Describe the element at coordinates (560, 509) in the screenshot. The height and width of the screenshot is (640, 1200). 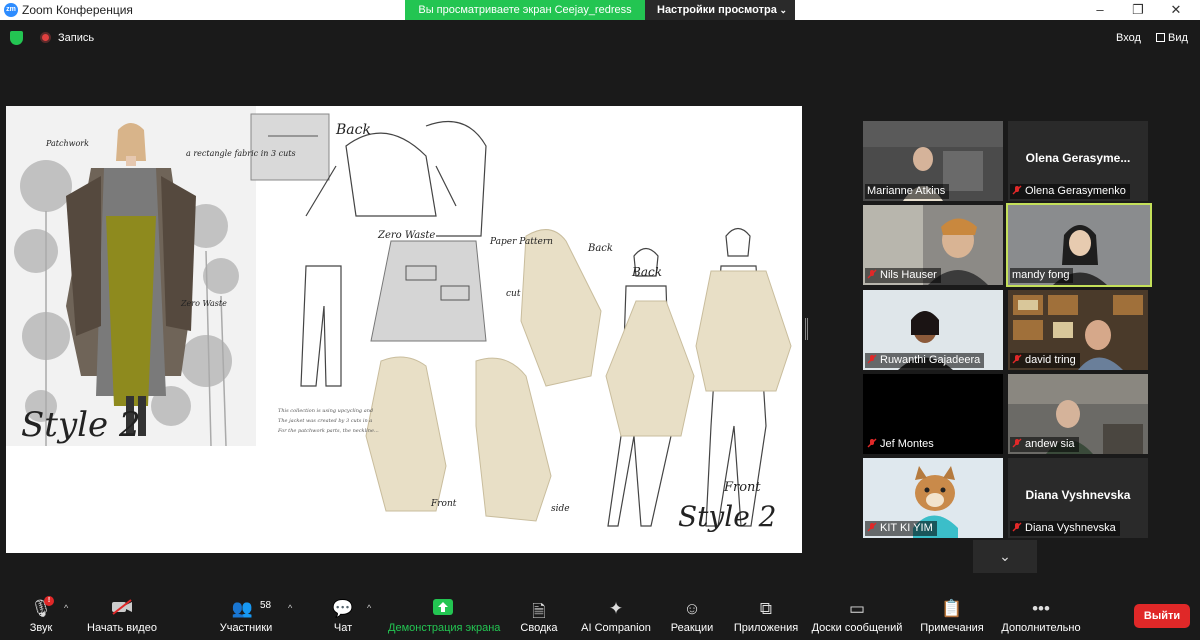
I see `svg-text: side` at that location.